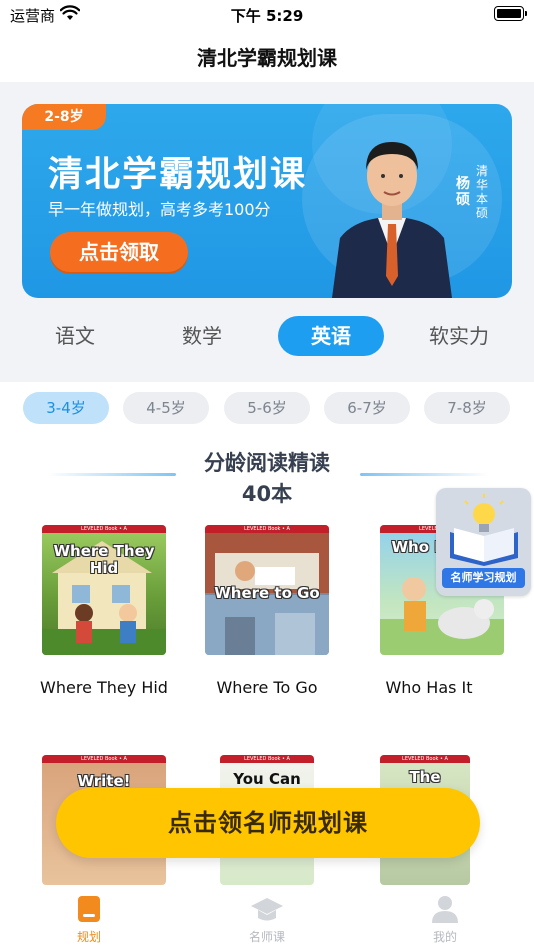 The image size is (534, 950). I want to click on book-cover: LEVELED Book • A Where to Go, so click(267, 590).